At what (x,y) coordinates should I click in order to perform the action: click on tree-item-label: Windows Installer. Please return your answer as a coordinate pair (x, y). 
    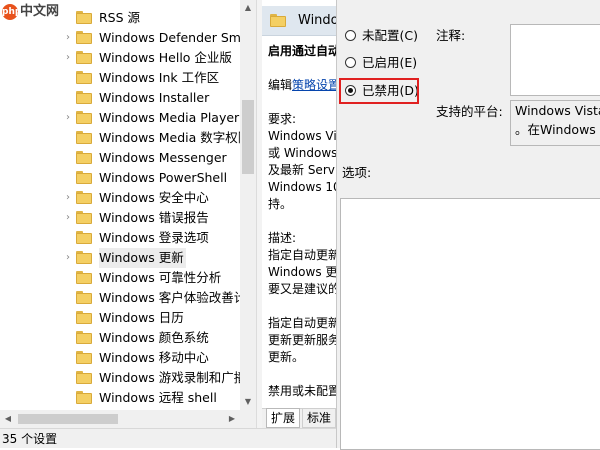
    Looking at the image, I should click on (154, 97).